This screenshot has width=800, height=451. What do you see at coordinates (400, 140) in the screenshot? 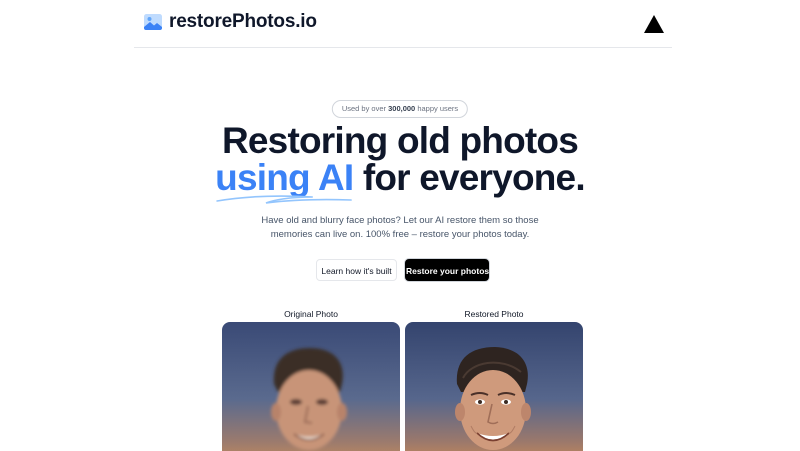
I see `headline-line-1: Restoring old photos` at bounding box center [400, 140].